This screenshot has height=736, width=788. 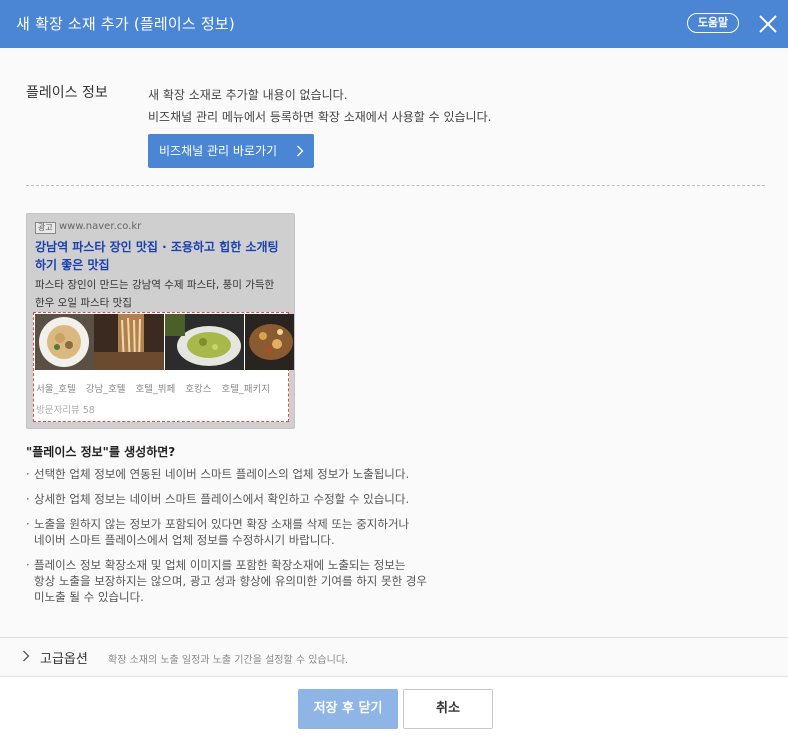 What do you see at coordinates (64, 657) in the screenshot?
I see `advanced-options-toggle: 고급옵션` at bounding box center [64, 657].